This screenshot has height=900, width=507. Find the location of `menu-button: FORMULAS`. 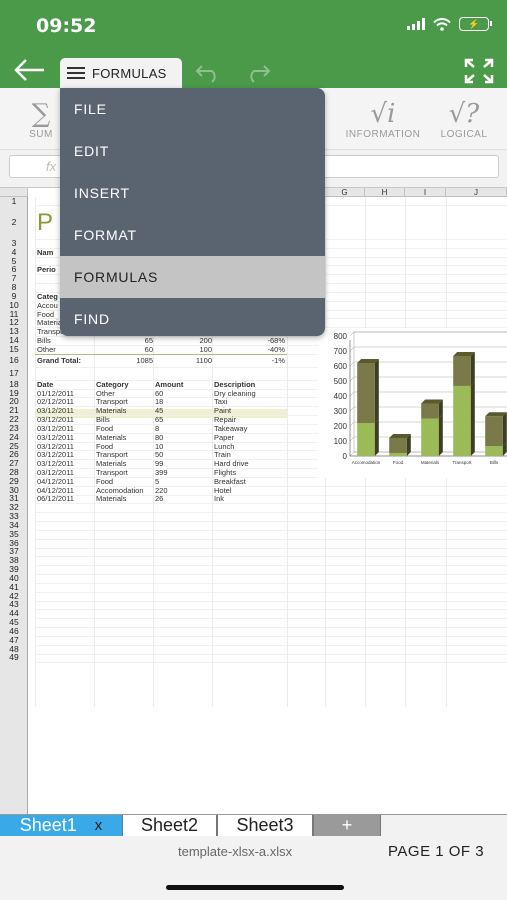

menu-button: FORMULAS is located at coordinates (121, 73).